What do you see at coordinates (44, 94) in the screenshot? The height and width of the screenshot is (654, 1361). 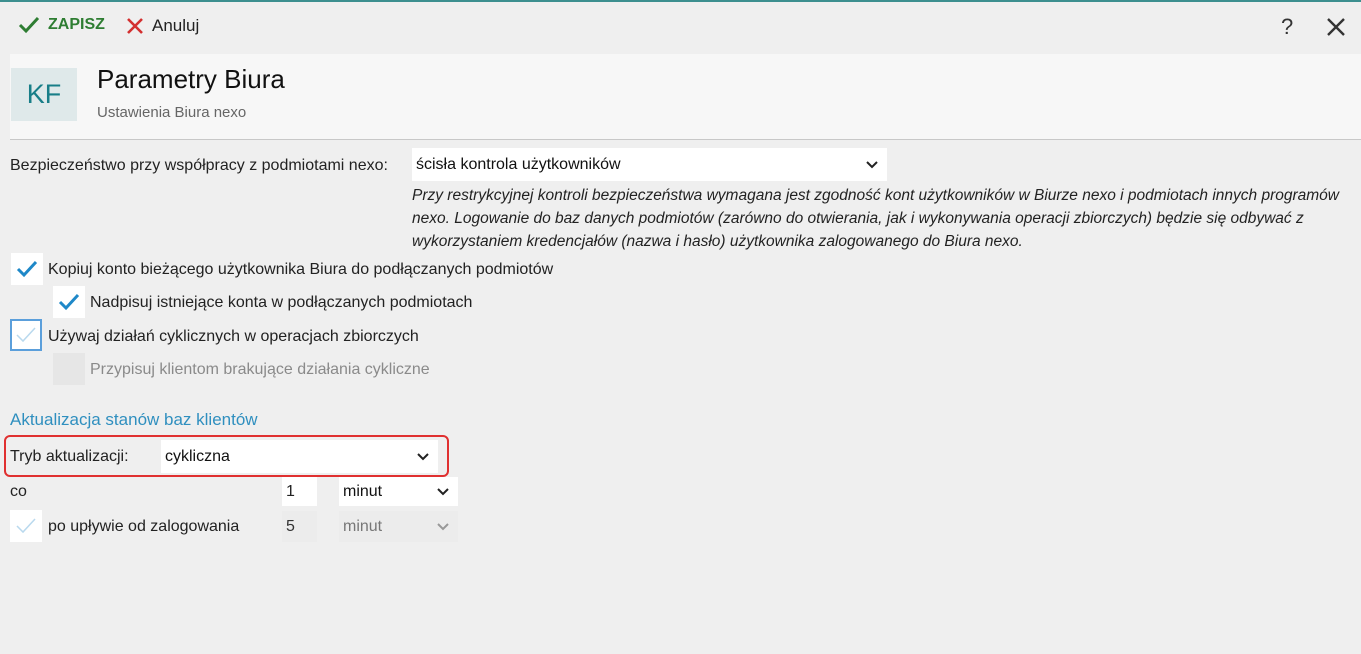 I see `module-logo: KF` at bounding box center [44, 94].